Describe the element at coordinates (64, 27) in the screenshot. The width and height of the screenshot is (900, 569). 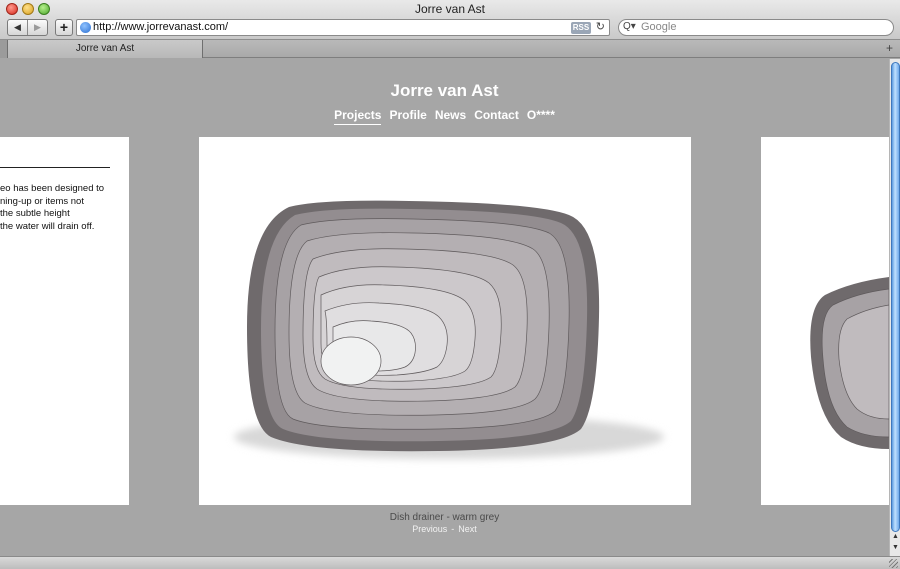
I see `add-bookmark-button: +` at that location.